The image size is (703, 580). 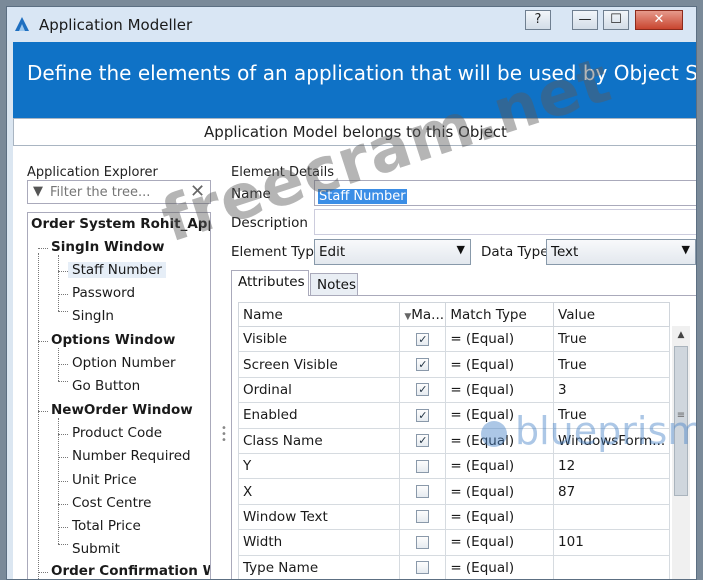 What do you see at coordinates (611, 466) in the screenshot?
I see `attribute-value-cell: 12` at bounding box center [611, 466].